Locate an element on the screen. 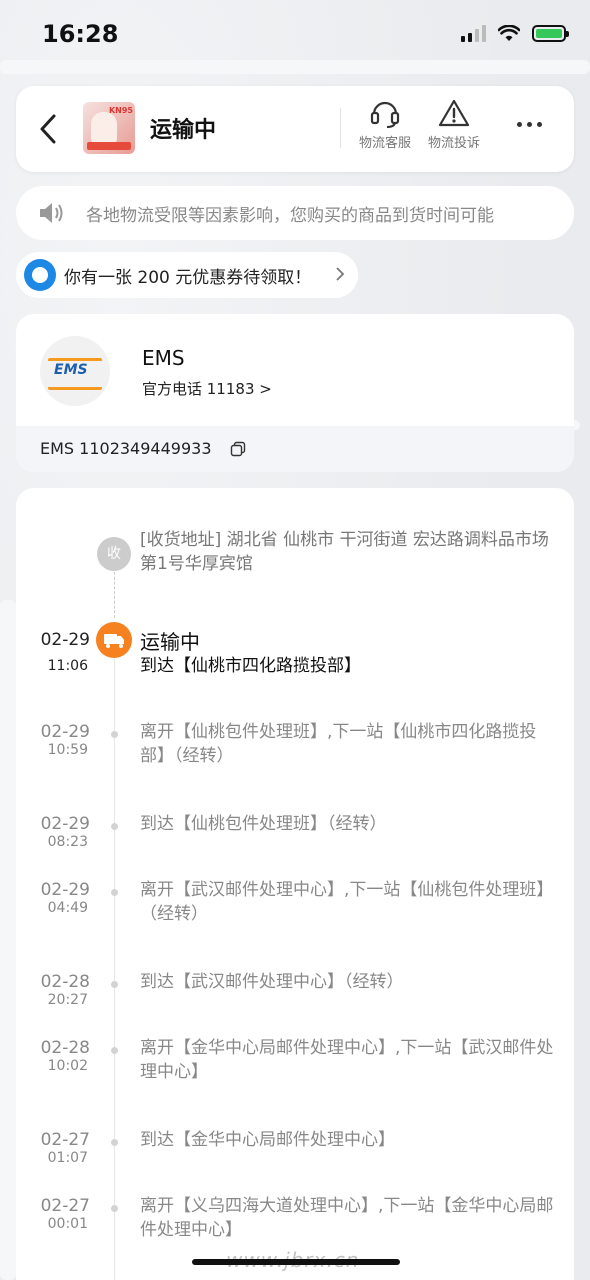 Image resolution: width=590 pixels, height=1280 pixels. chevron-right-icon is located at coordinates (340, 274).